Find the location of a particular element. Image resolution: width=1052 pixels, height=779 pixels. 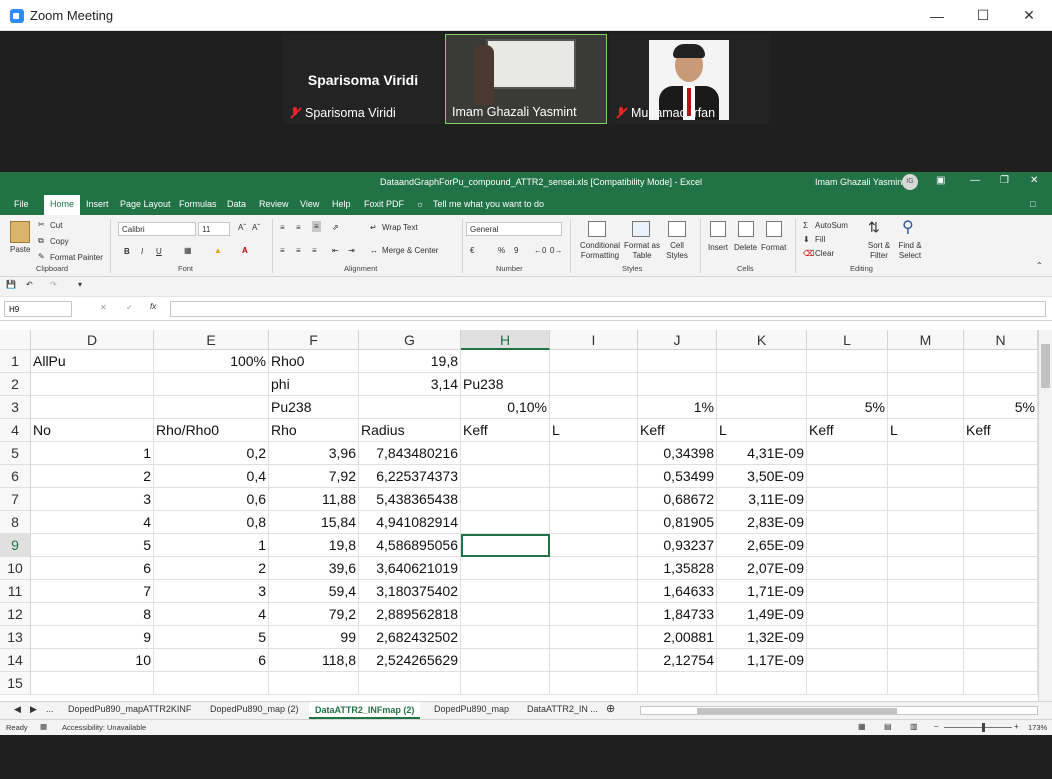

cell-l7 is located at coordinates (847, 499).